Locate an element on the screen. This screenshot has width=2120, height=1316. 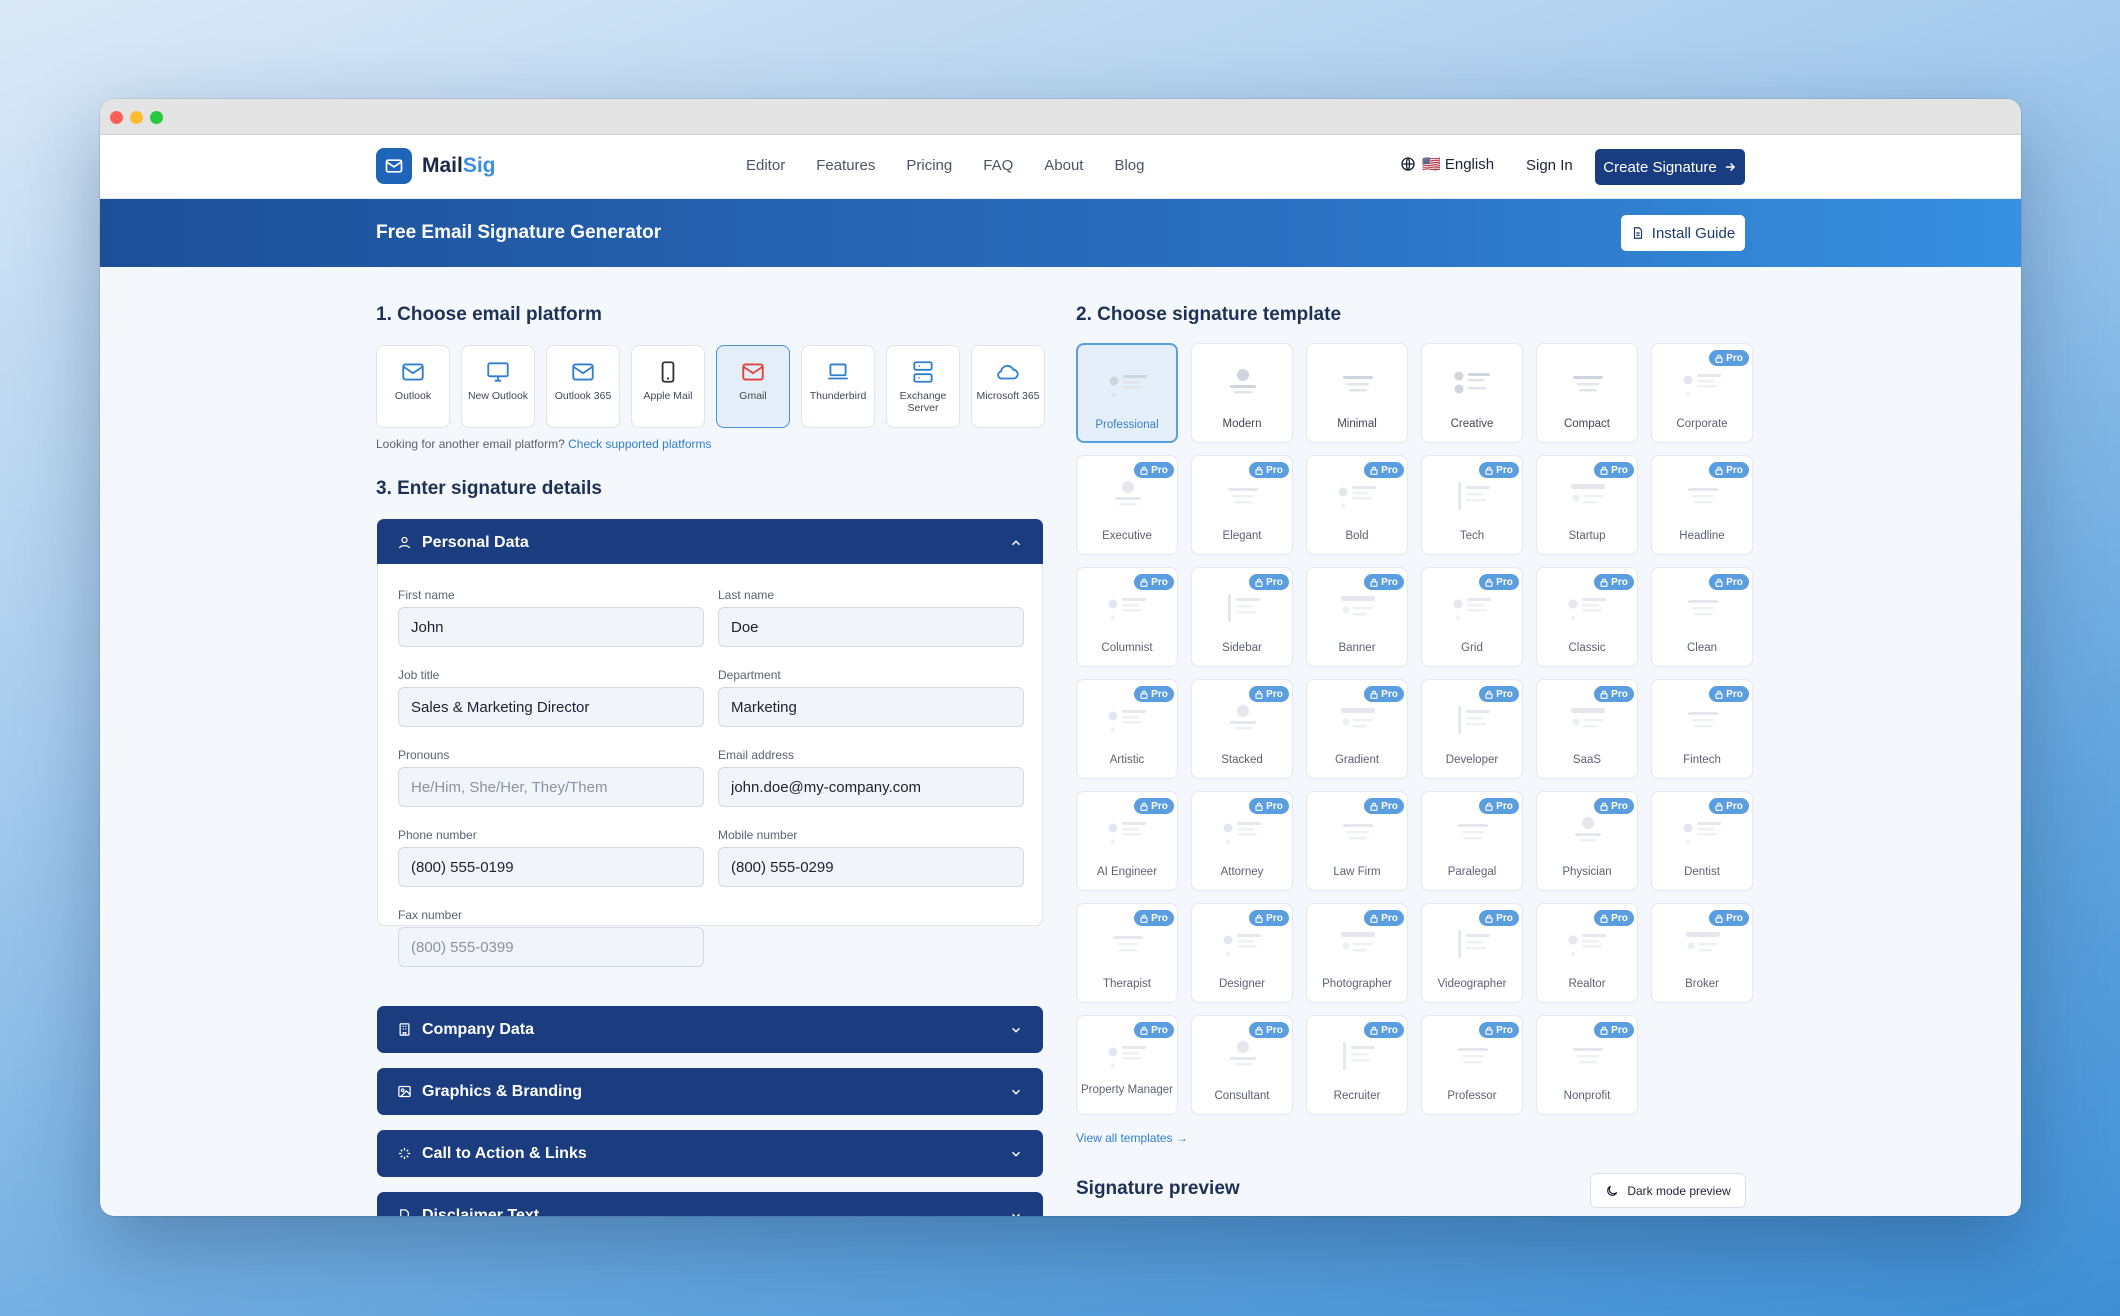
template-card-minimal: Minimal is located at coordinates (1357, 393).